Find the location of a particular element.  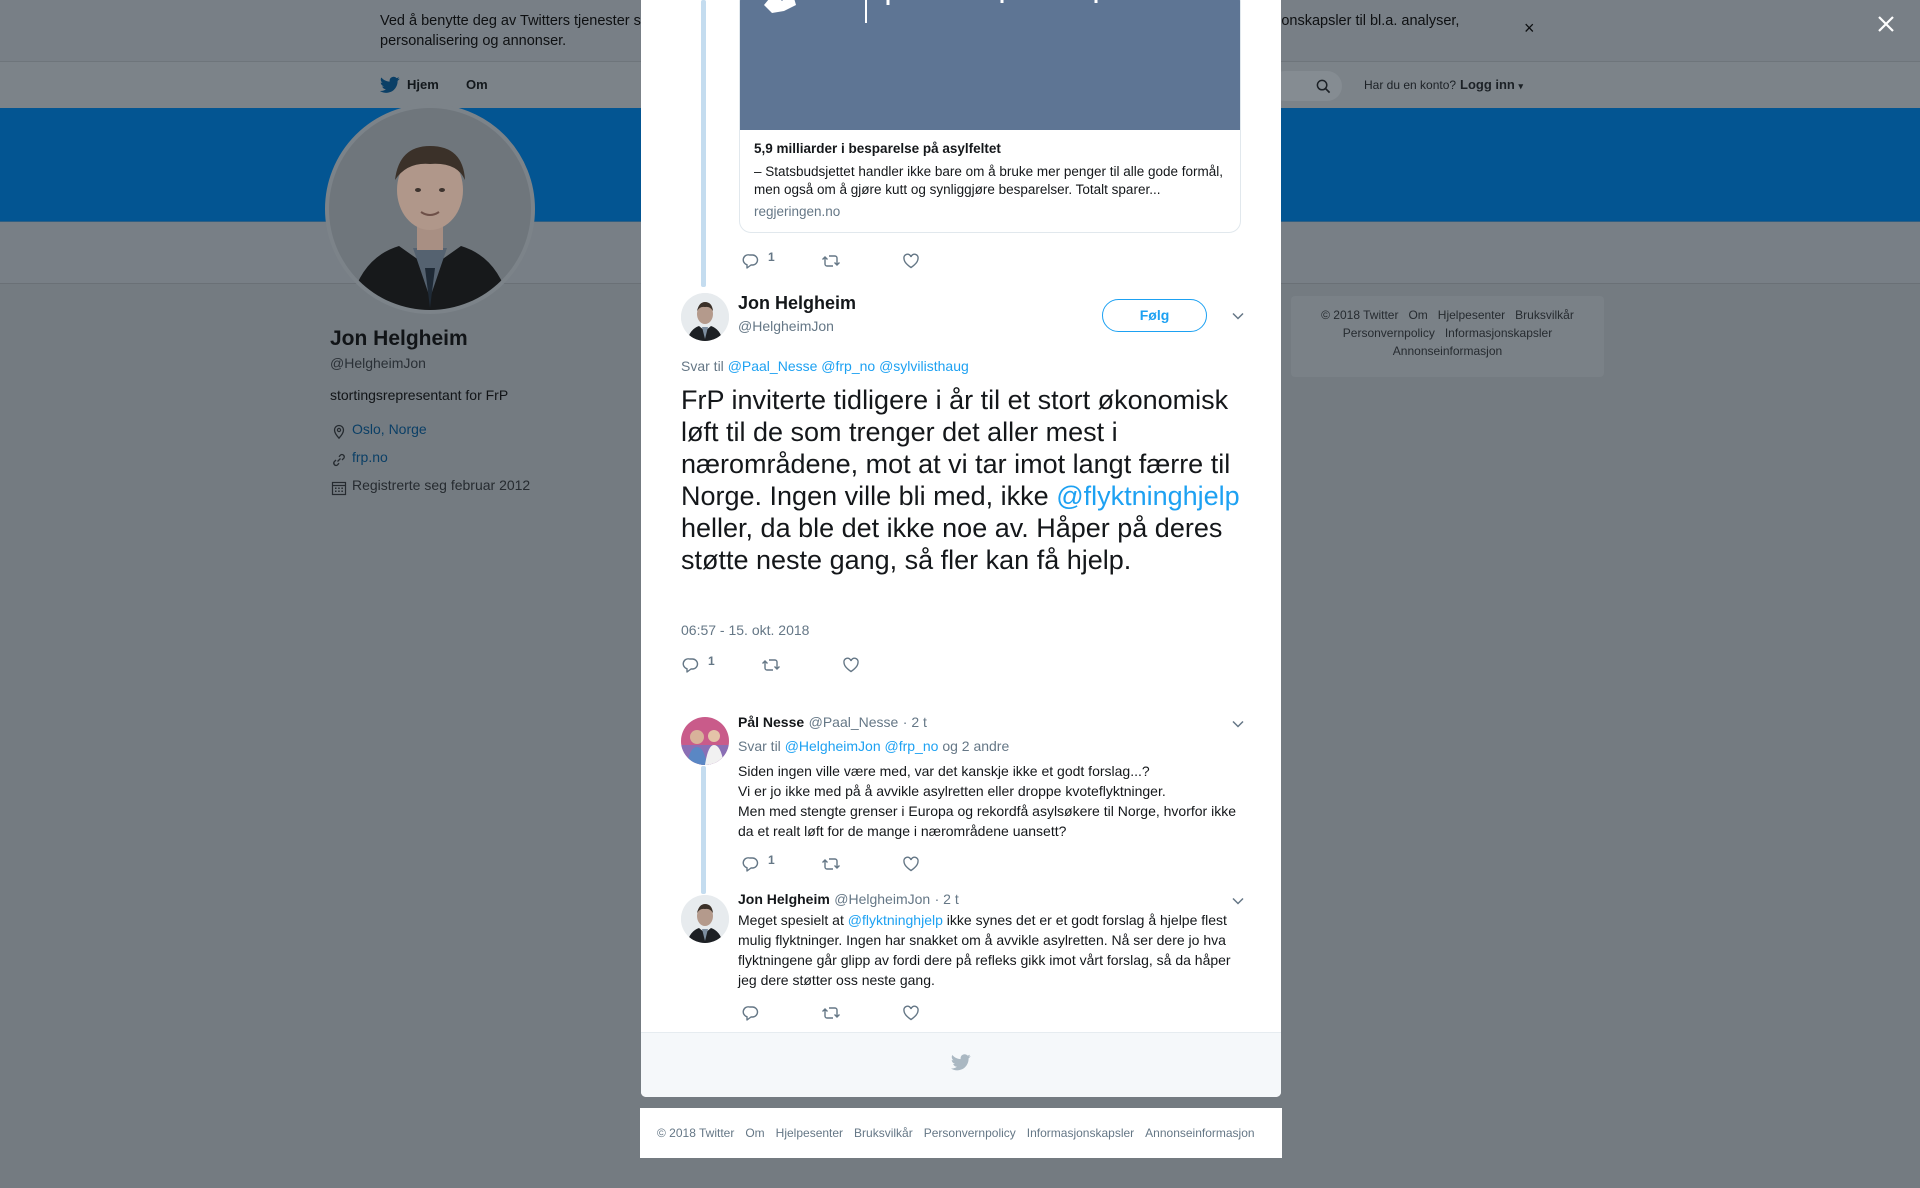

footer-help-link: Hjelpesenter is located at coordinates (809, 1133).